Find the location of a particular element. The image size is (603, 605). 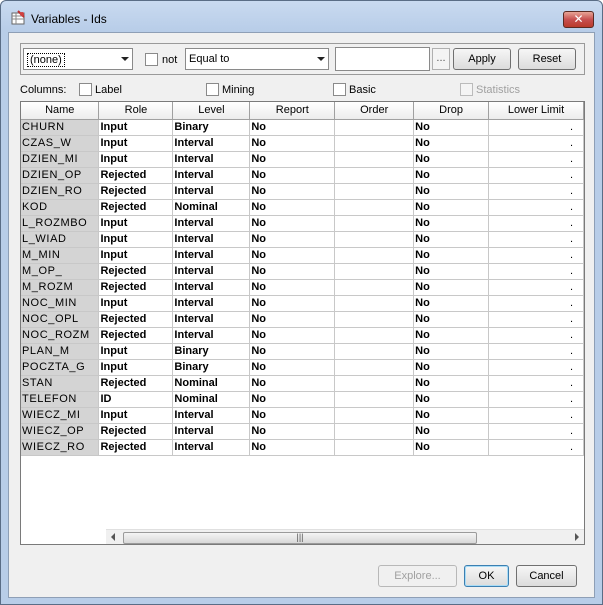

table-row: POCZTA_G Input Binary No No. is located at coordinates (302, 367).